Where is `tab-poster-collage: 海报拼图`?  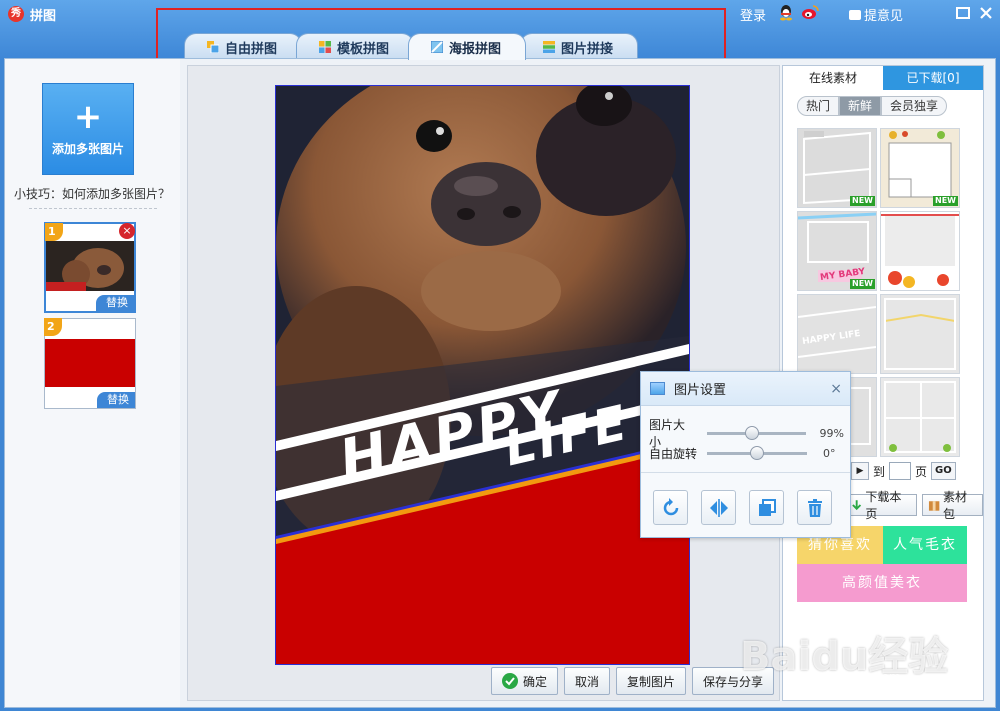
tab-poster-collage: 海报拼图 is located at coordinates (467, 46).